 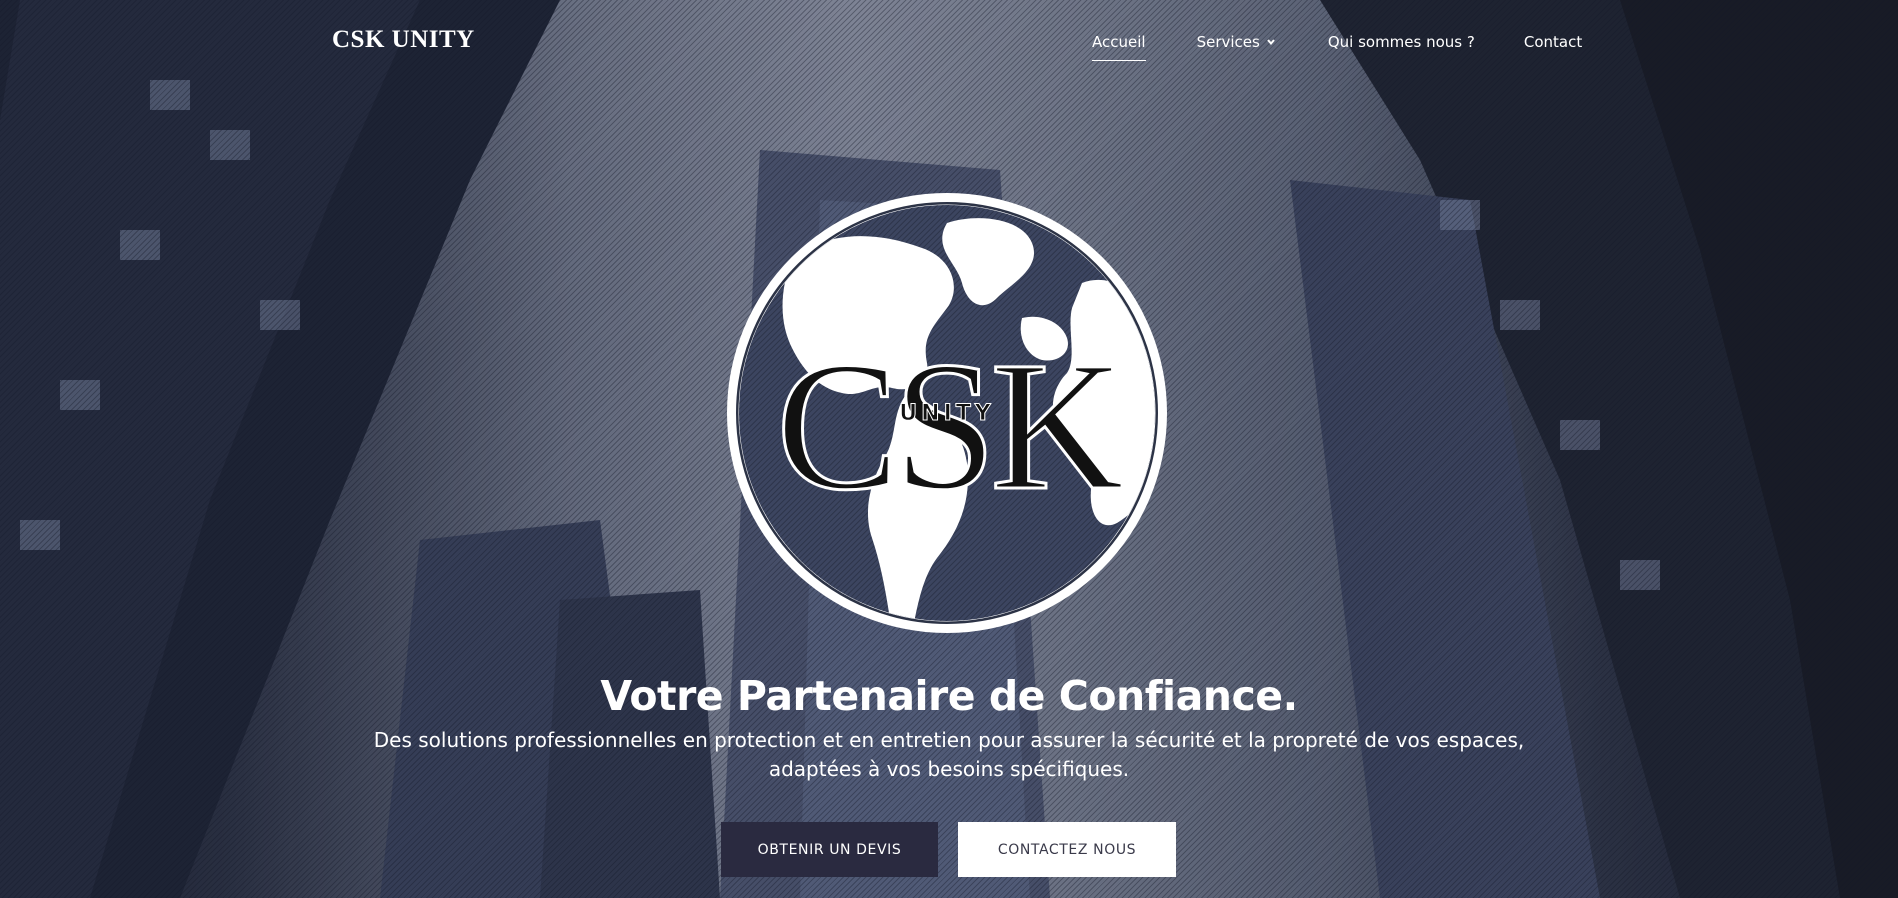 What do you see at coordinates (1067, 849) in the screenshot?
I see `contactez-nous-button: CONTACTEZ NOUS` at bounding box center [1067, 849].